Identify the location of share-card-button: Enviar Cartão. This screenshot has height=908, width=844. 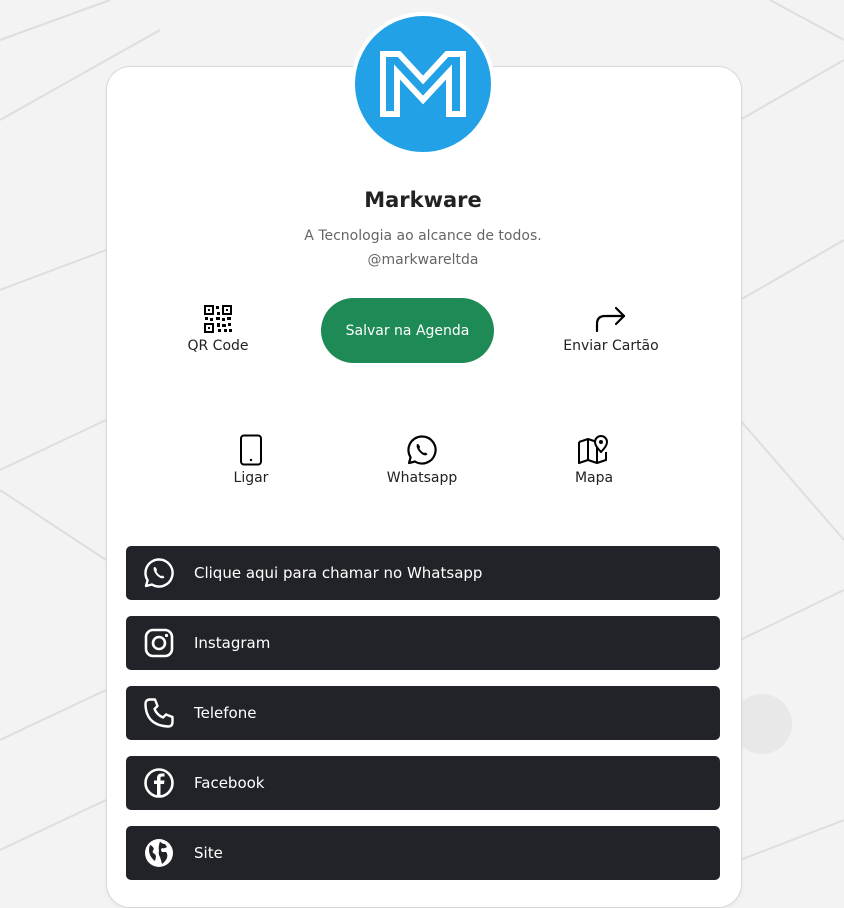
(611, 329).